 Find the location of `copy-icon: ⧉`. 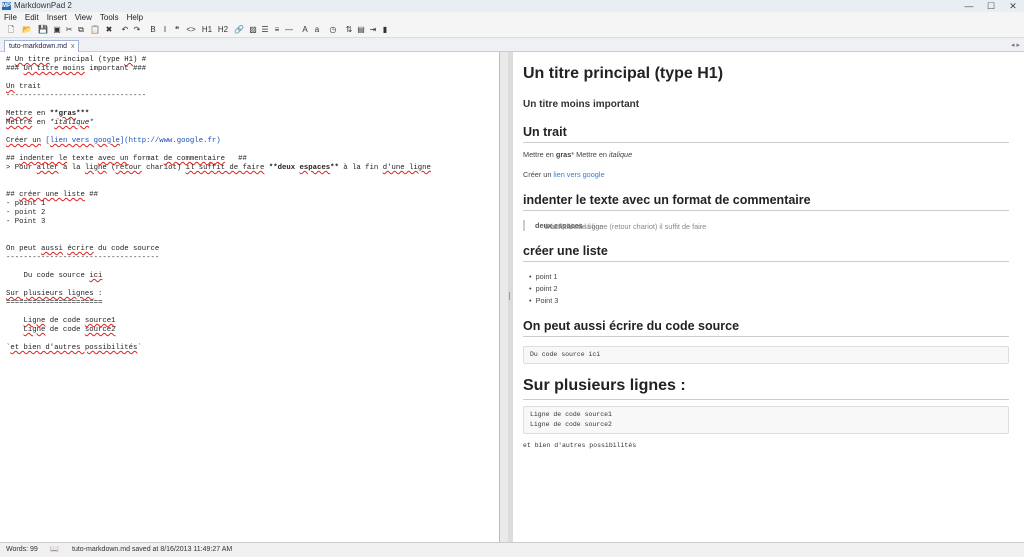

copy-icon: ⧉ is located at coordinates (81, 30).